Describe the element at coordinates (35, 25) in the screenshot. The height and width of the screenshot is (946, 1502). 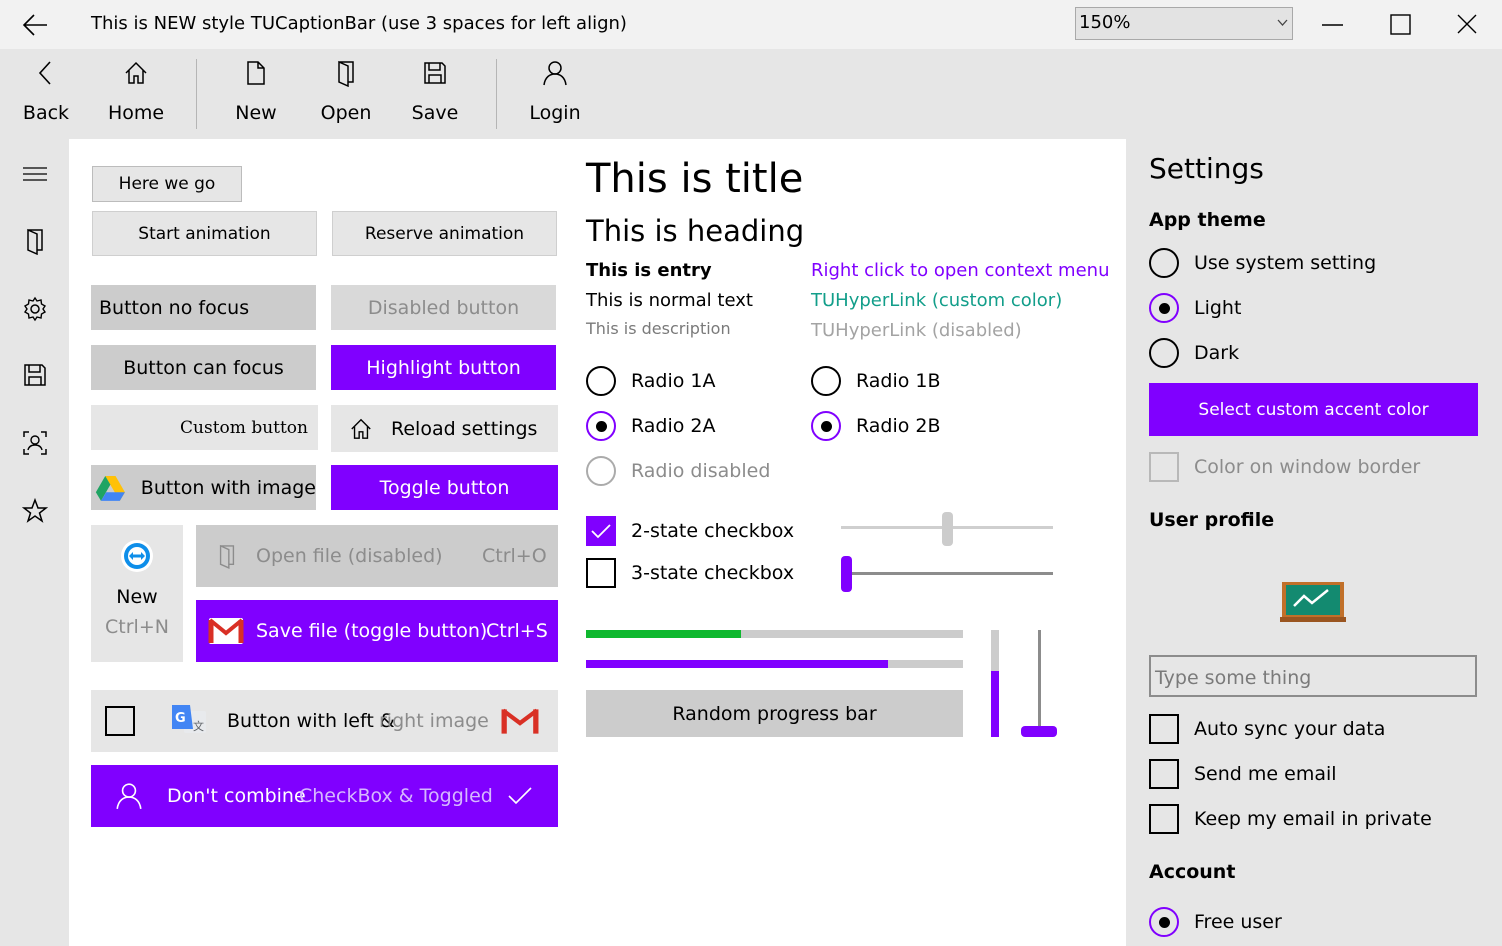
I see `back-arrow-icon` at that location.